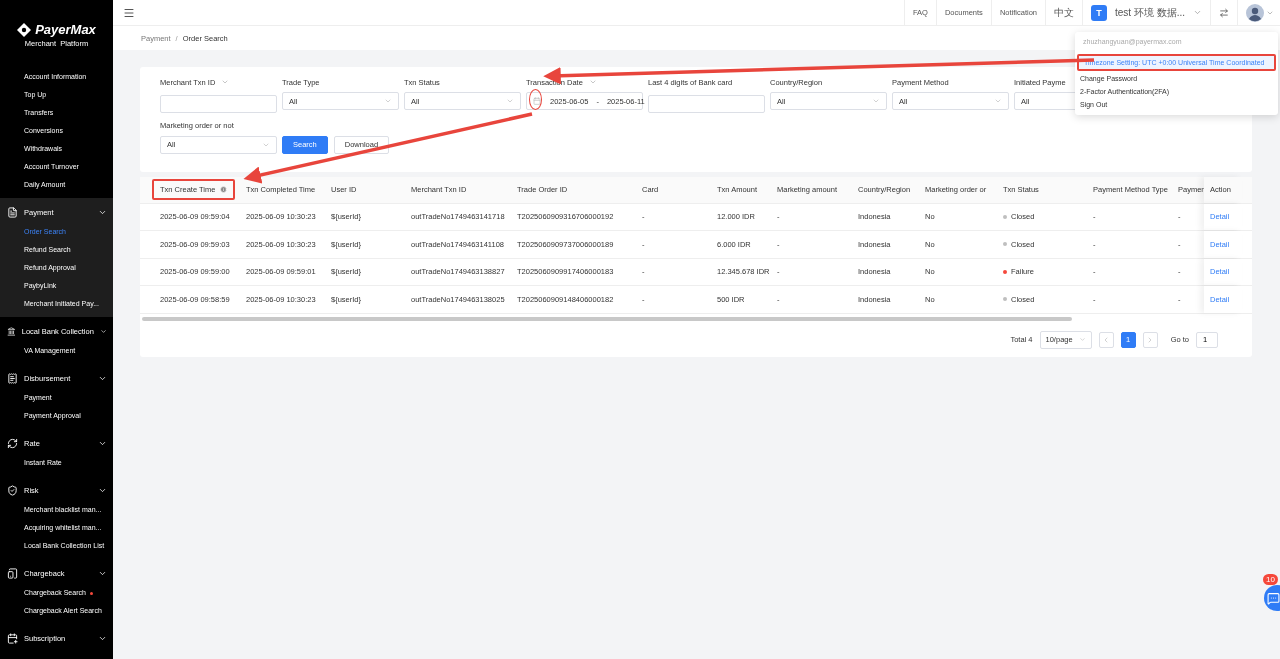 This screenshot has width=1280, height=659. I want to click on account-avatar: T, so click(1099, 12).